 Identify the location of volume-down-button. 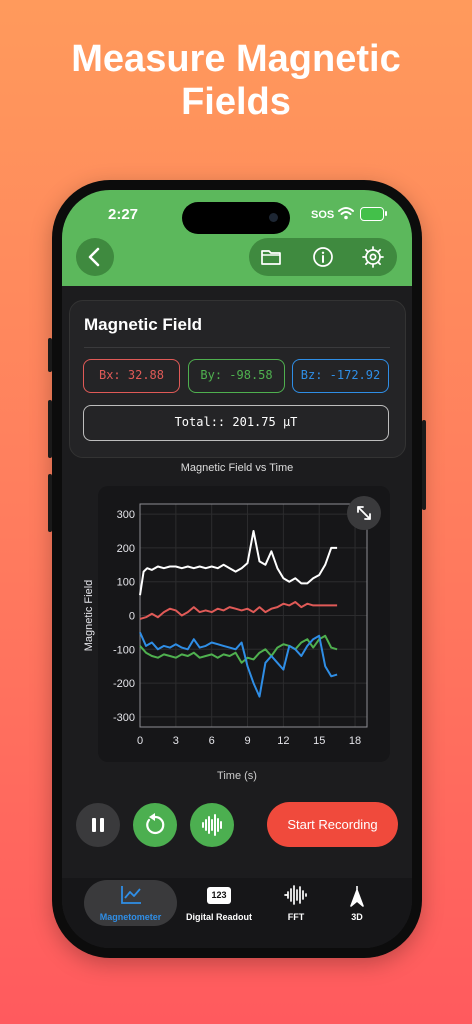
(50, 503).